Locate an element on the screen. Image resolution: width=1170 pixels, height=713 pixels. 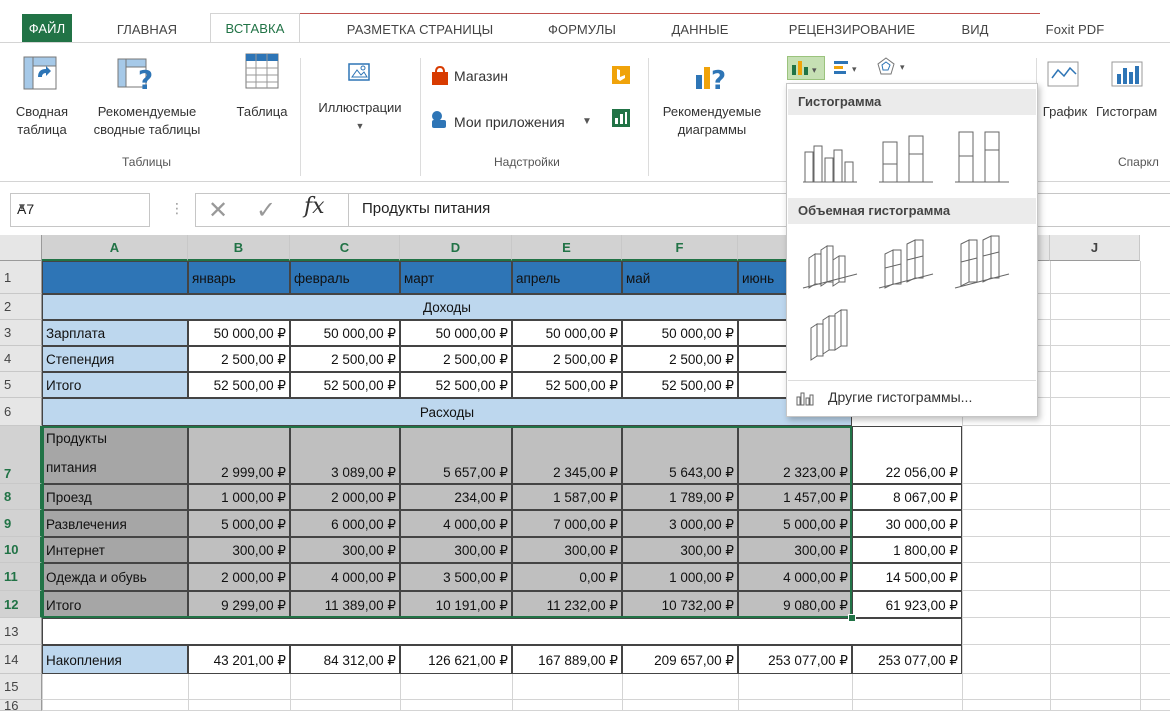
formula-bar-grip-icon: ⋮ is located at coordinates (177, 208).